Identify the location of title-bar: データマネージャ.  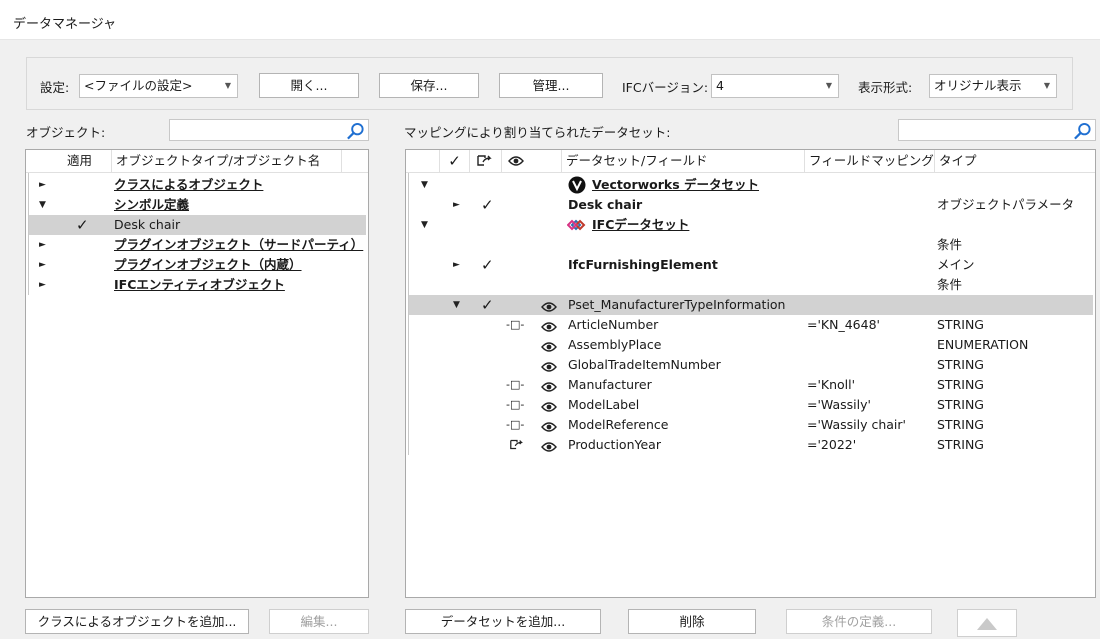
(550, 20).